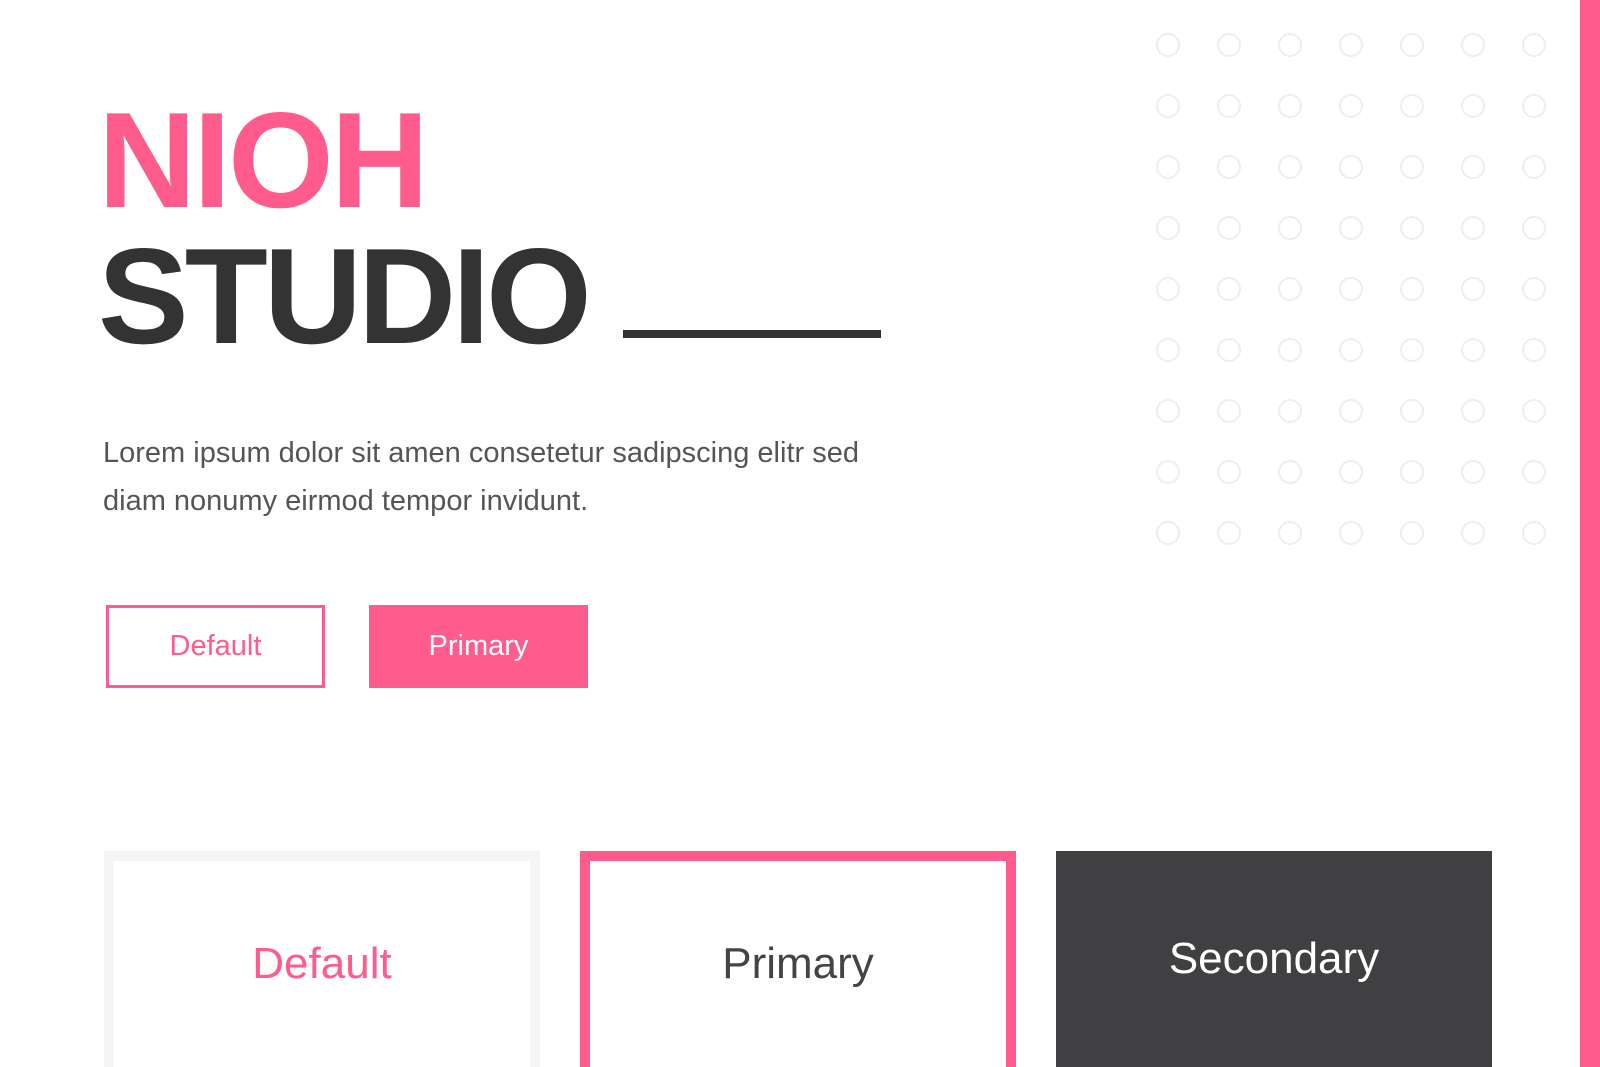 The width and height of the screenshot is (1600, 1067). I want to click on secondary-card: Secondary, so click(1274, 959).